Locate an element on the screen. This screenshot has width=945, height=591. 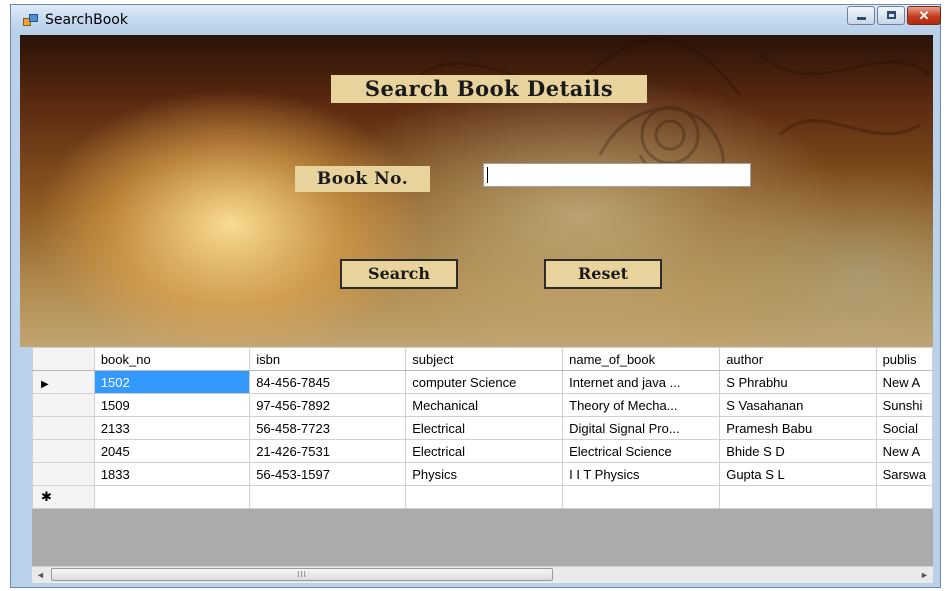
table-cell: 97-456-7892 is located at coordinates (328, 405).